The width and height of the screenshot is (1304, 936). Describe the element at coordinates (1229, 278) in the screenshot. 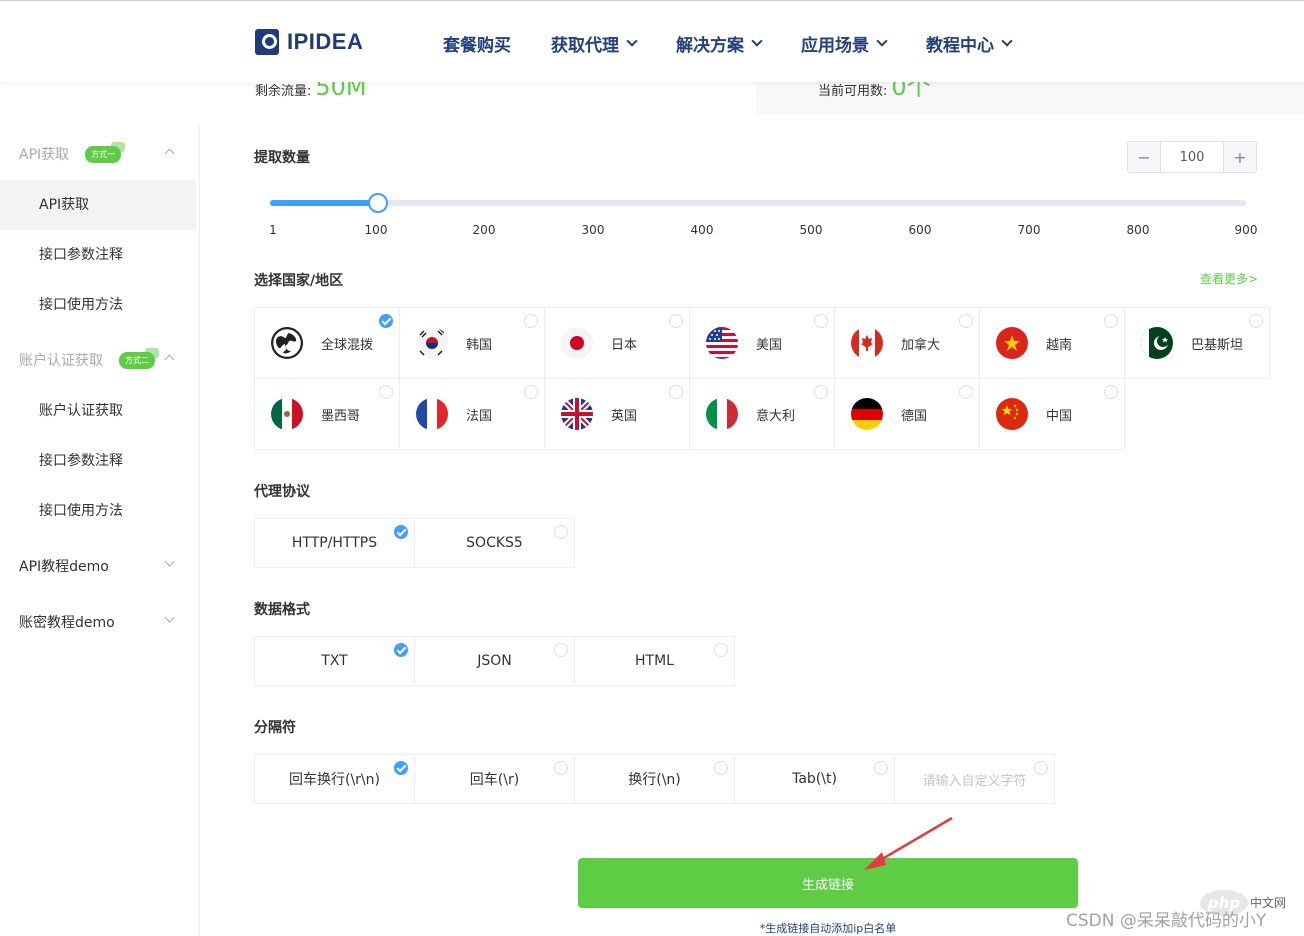

I see `see-more-link: 查看更多>` at that location.